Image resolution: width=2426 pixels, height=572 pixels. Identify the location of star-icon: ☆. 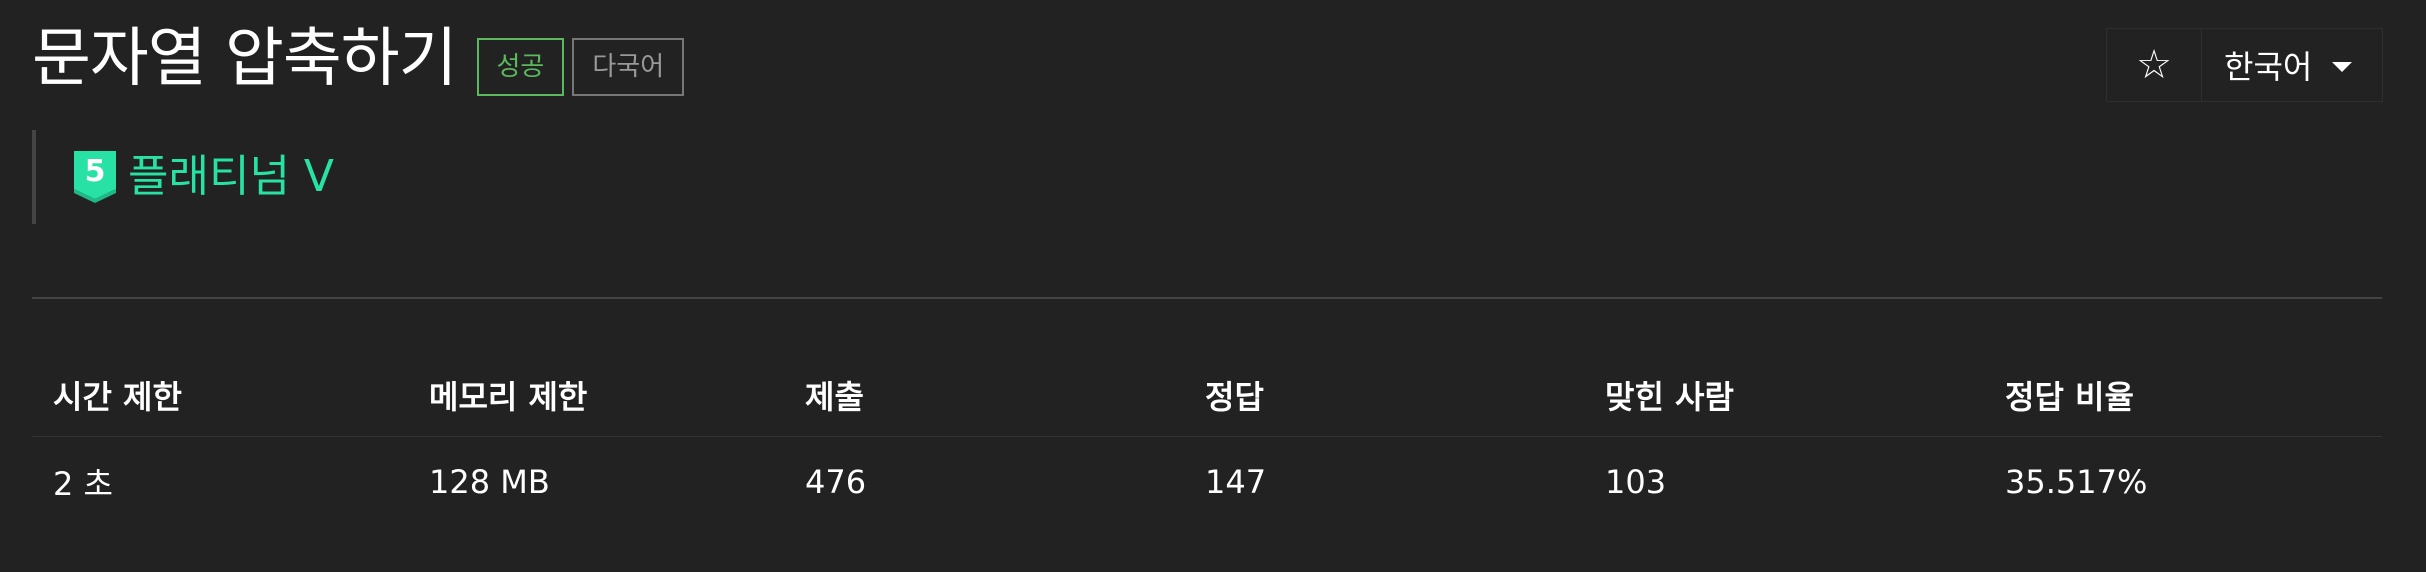
(2154, 65).